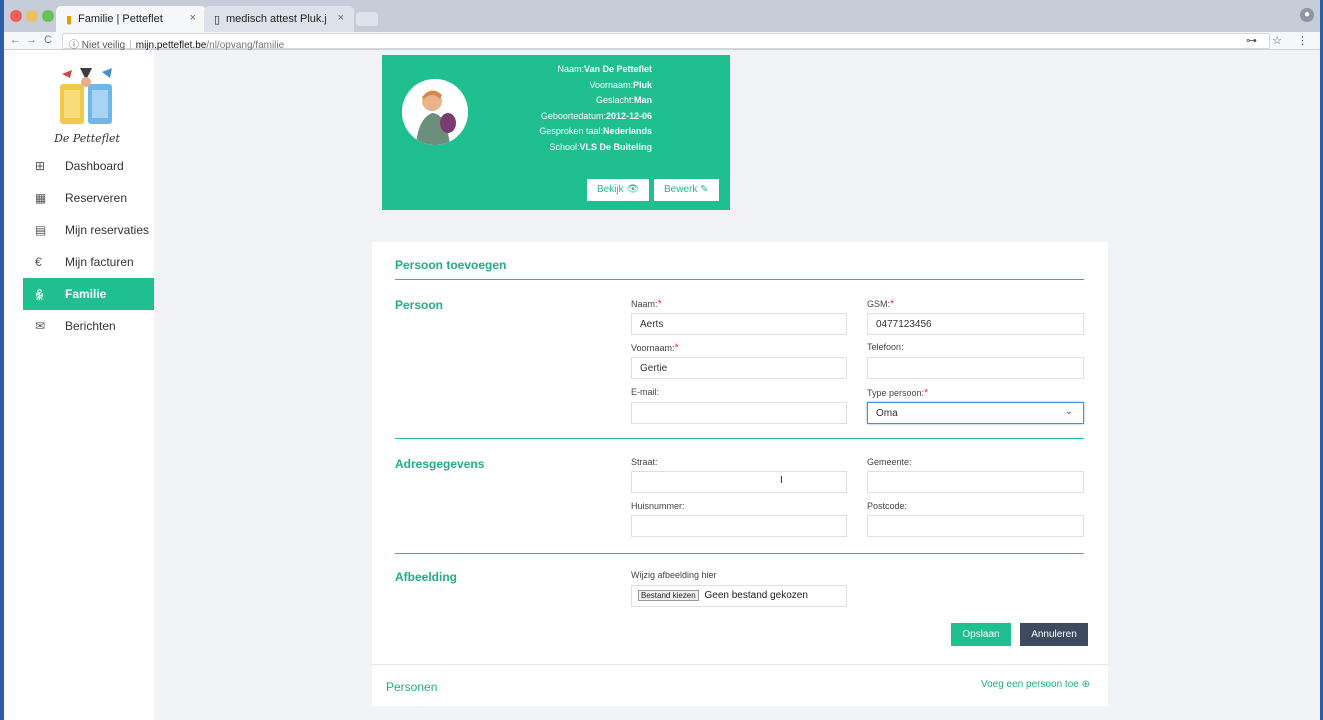  What do you see at coordinates (107, 230) in the screenshot?
I see `sidebar-item-label: Mijn reservaties` at bounding box center [107, 230].